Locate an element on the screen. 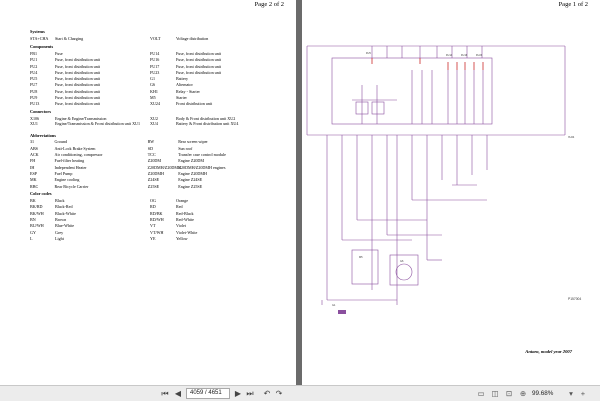  page-number-input: 4059 / 4651 is located at coordinates (208, 393).